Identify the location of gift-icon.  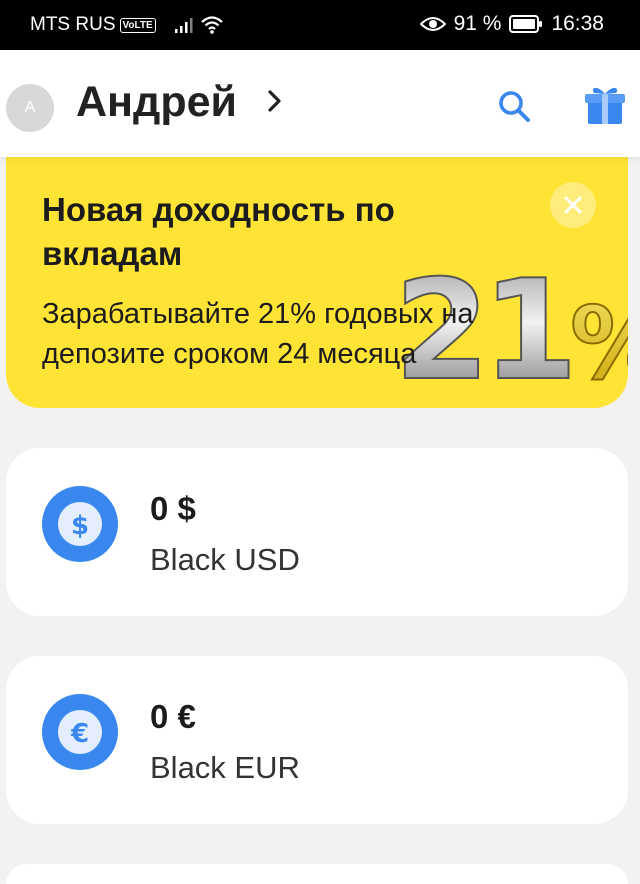
(605, 105).